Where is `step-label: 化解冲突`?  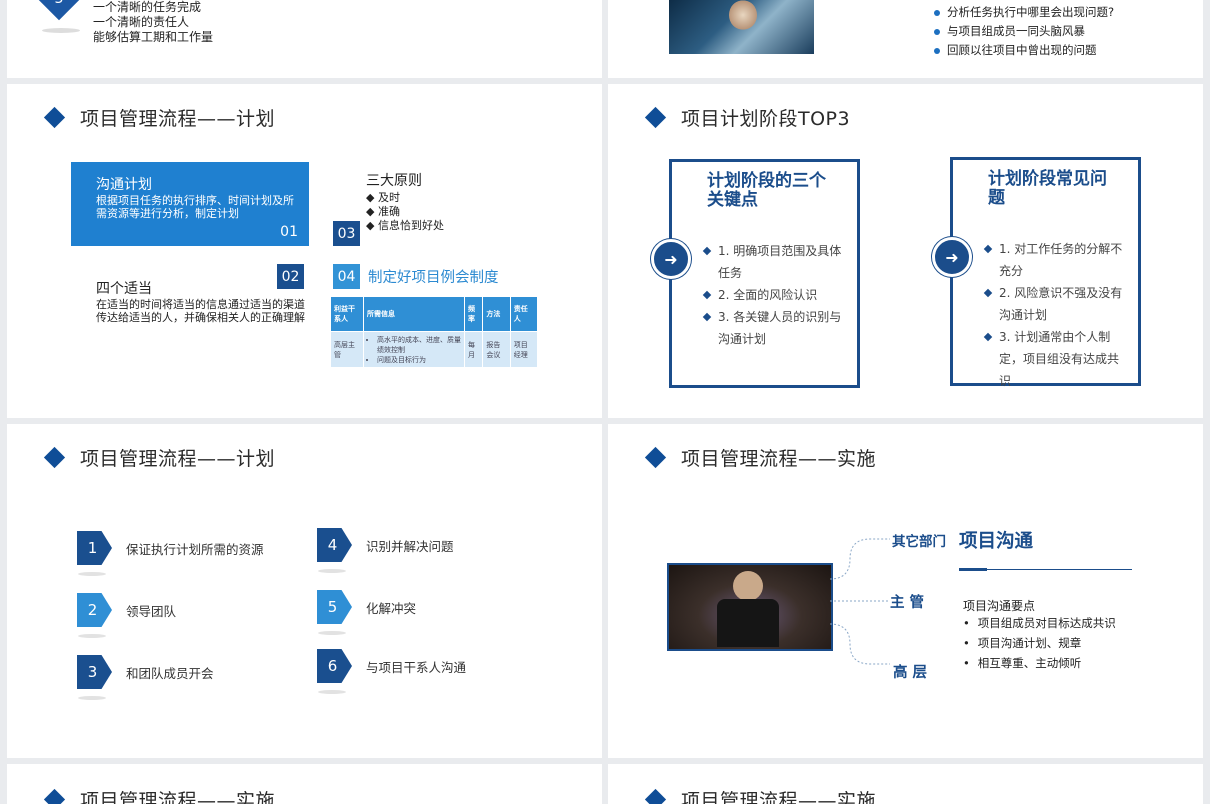
step-label: 化解冲突 is located at coordinates (391, 608).